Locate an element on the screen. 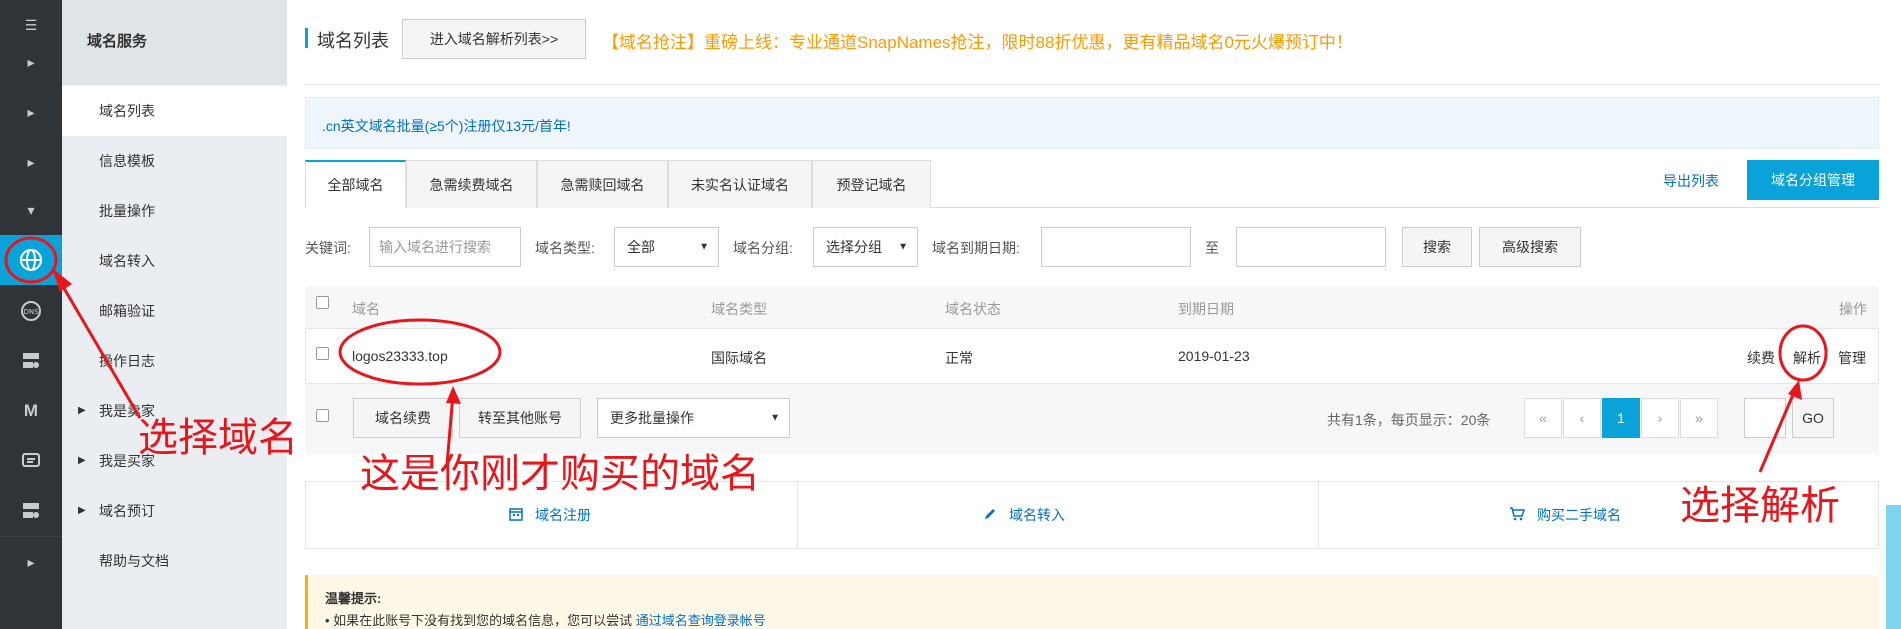 This screenshot has height=629, width=1901. arrow-globe is located at coordinates (99, 348).